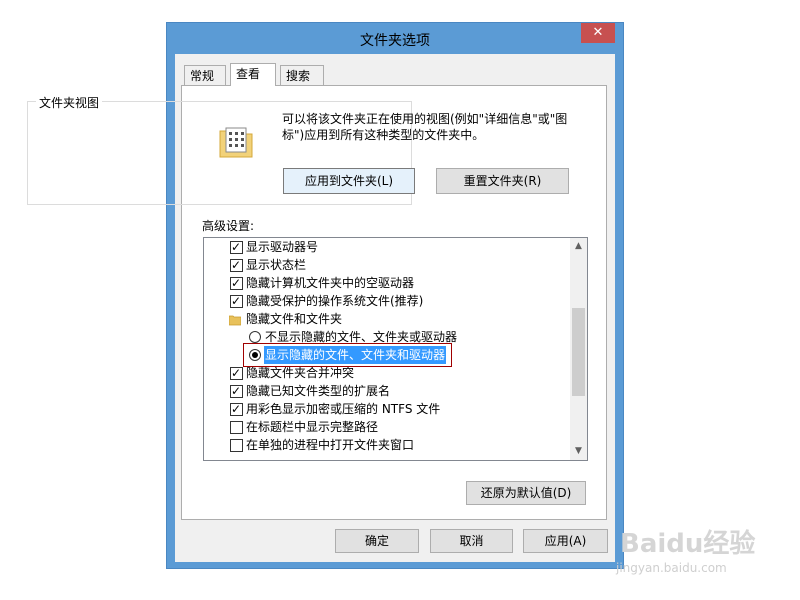 The image size is (800, 600). I want to click on advanced-settings-label: 高级设置:, so click(228, 226).